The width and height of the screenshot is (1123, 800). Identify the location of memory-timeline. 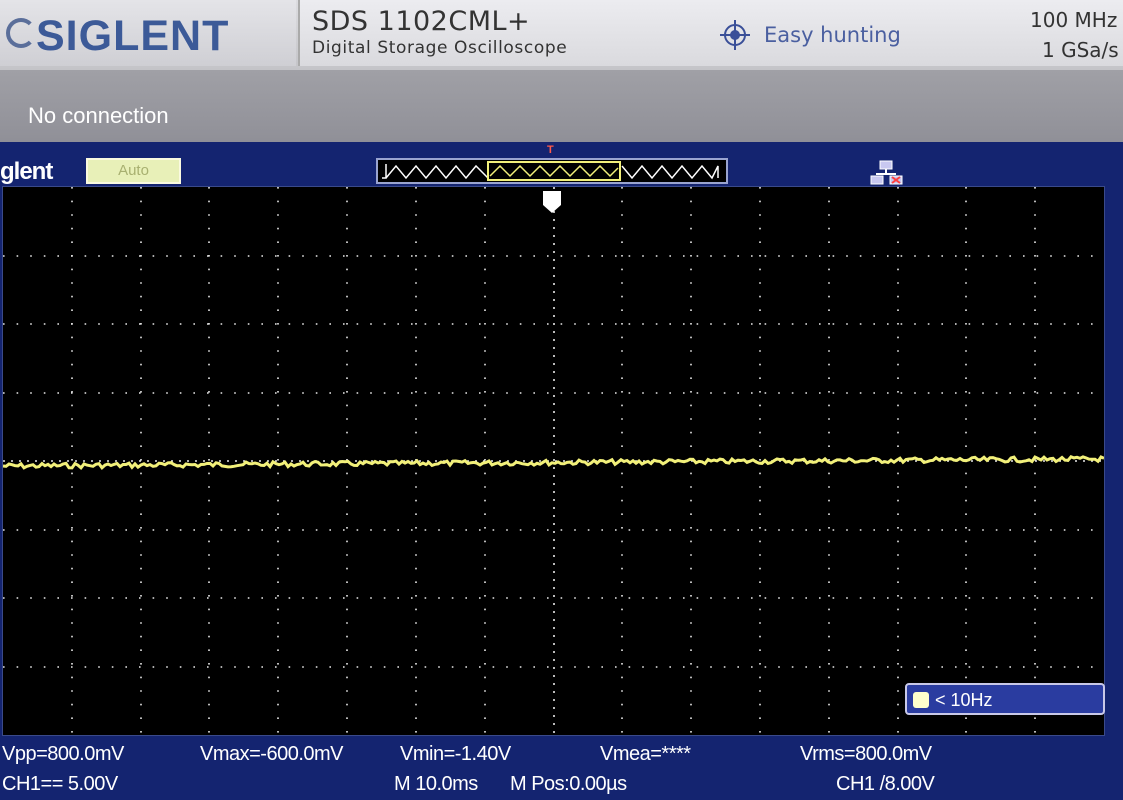
(552, 171).